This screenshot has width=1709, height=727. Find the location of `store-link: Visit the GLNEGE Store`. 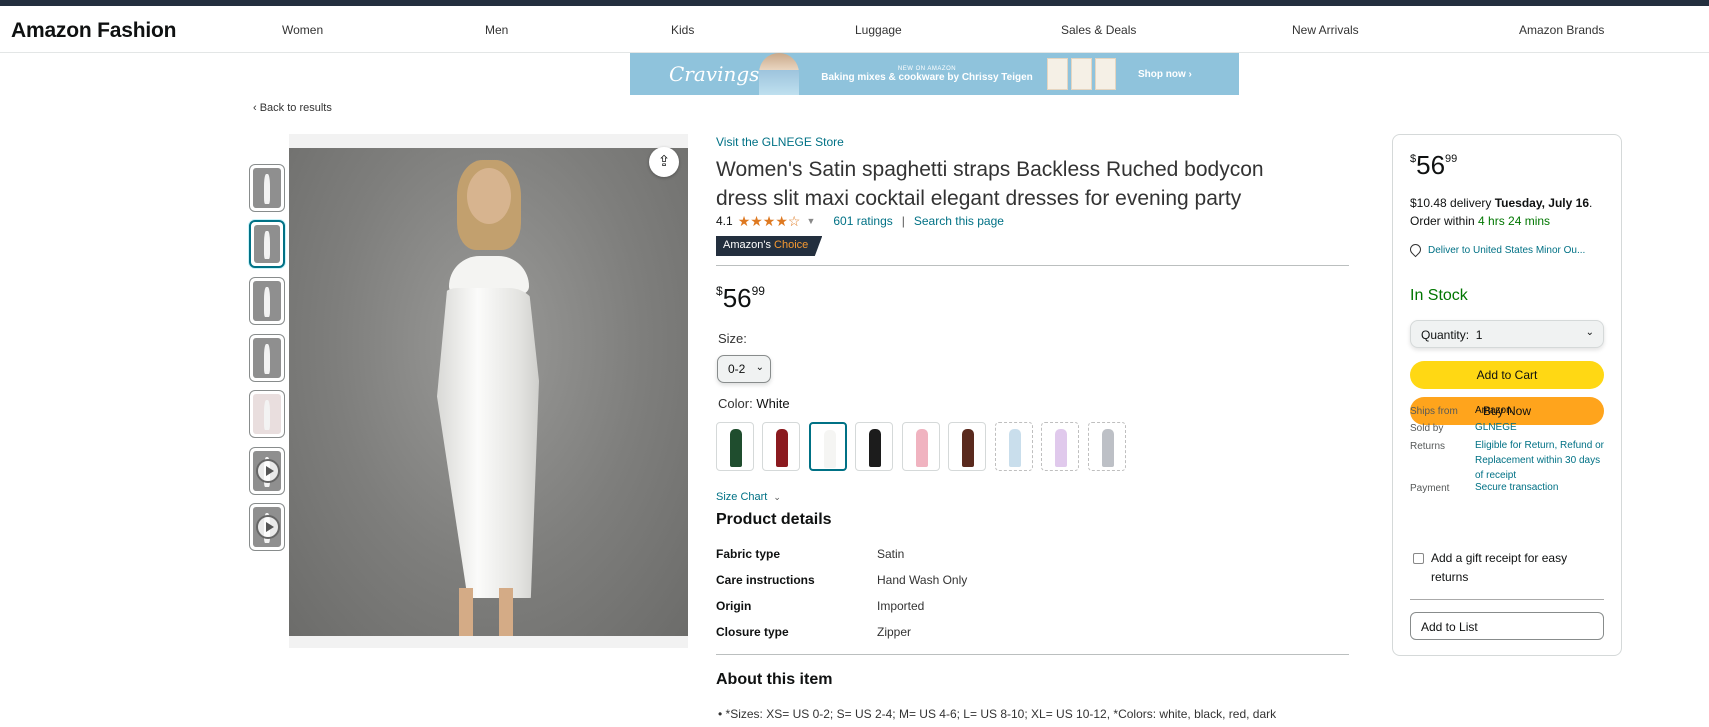

store-link: Visit the GLNEGE Store is located at coordinates (780, 142).